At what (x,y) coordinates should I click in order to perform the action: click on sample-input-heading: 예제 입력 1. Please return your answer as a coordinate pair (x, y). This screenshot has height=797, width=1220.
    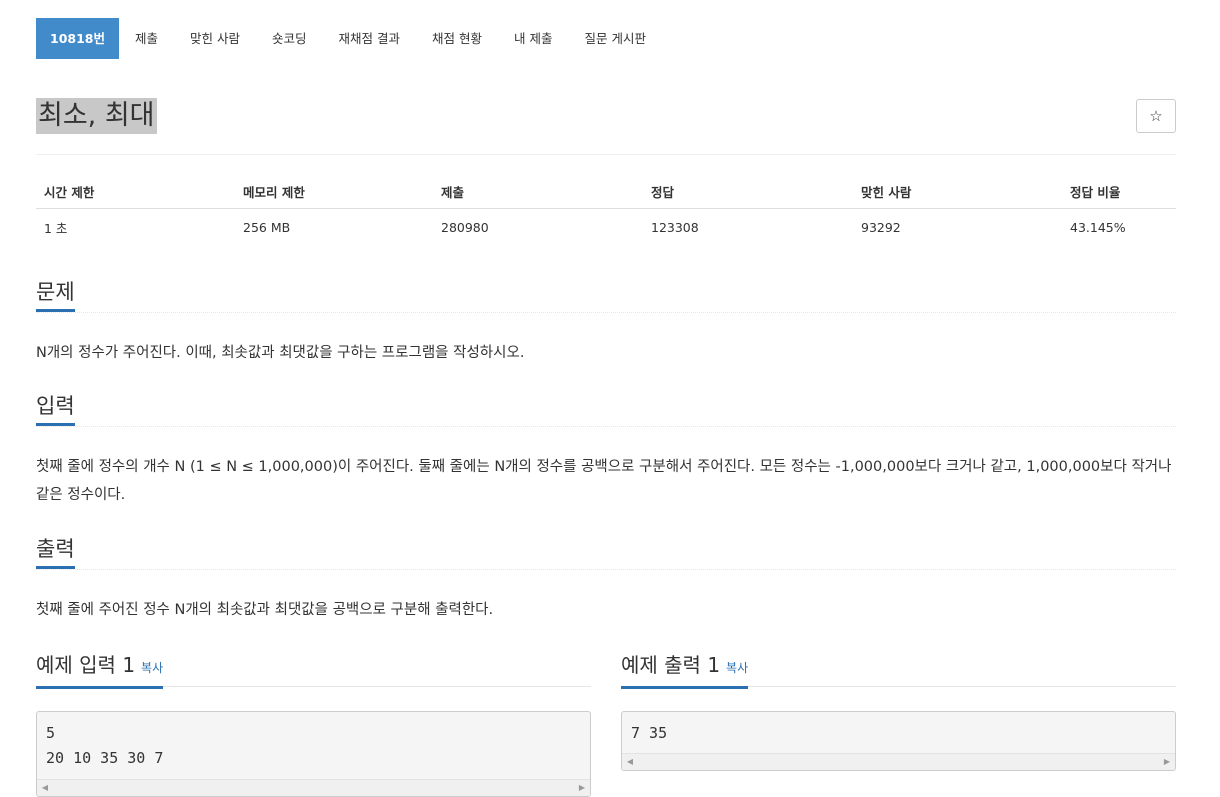
    Looking at the image, I should click on (86, 665).